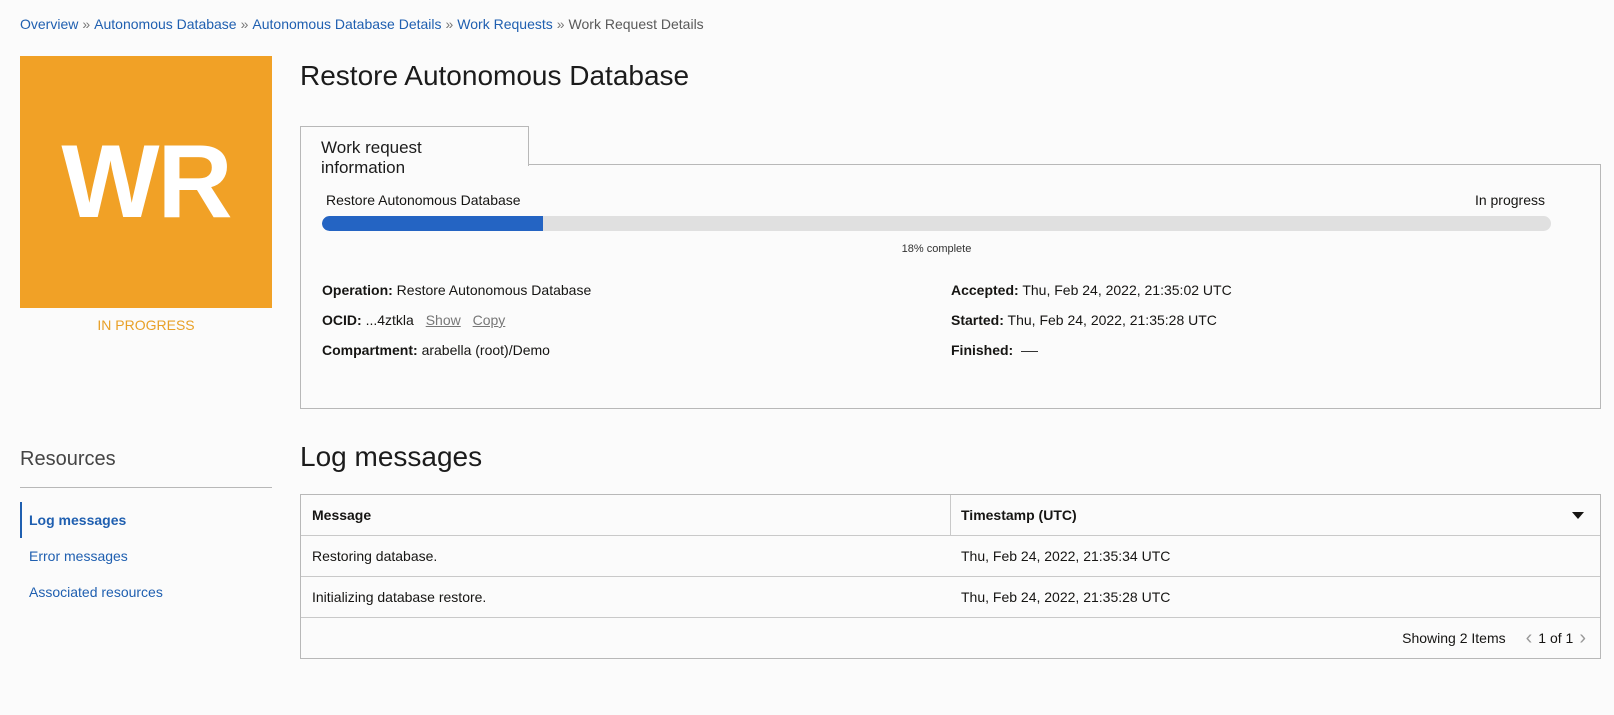 The width and height of the screenshot is (1614, 715). Describe the element at coordinates (977, 320) in the screenshot. I see `started-label: Started:` at that location.